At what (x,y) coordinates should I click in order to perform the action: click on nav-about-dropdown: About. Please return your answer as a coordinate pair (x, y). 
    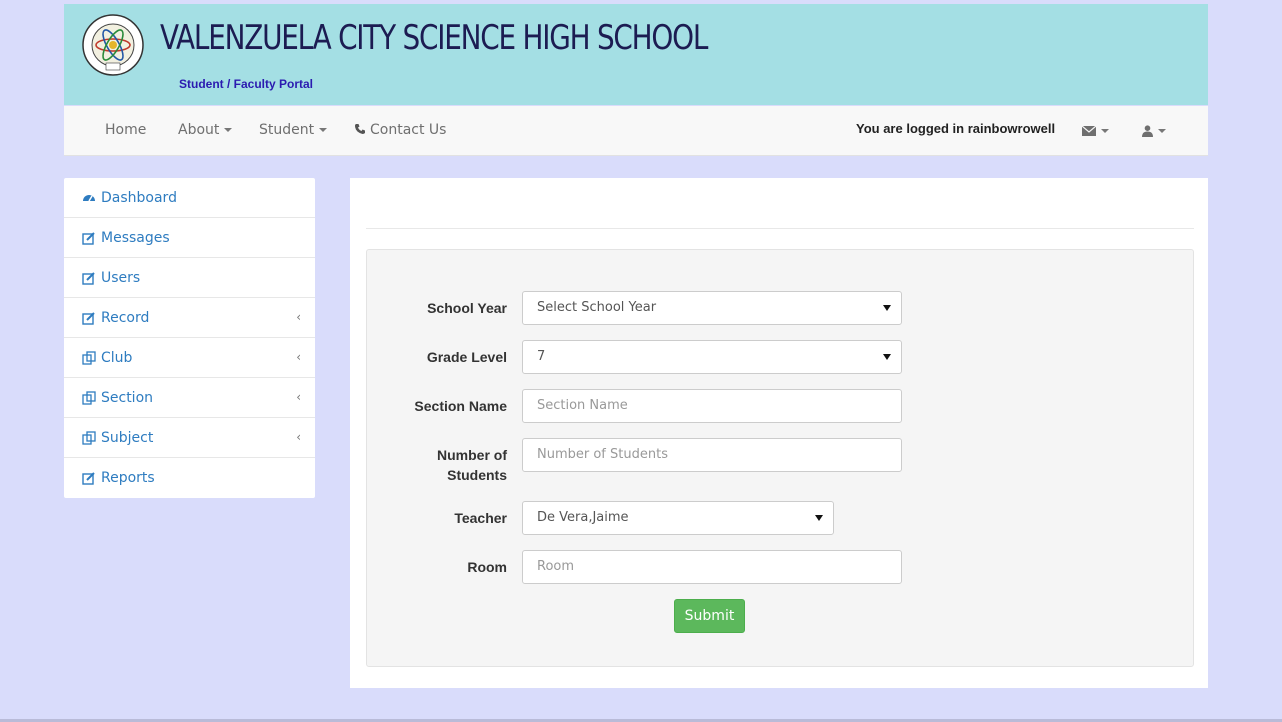
    Looking at the image, I should click on (205, 130).